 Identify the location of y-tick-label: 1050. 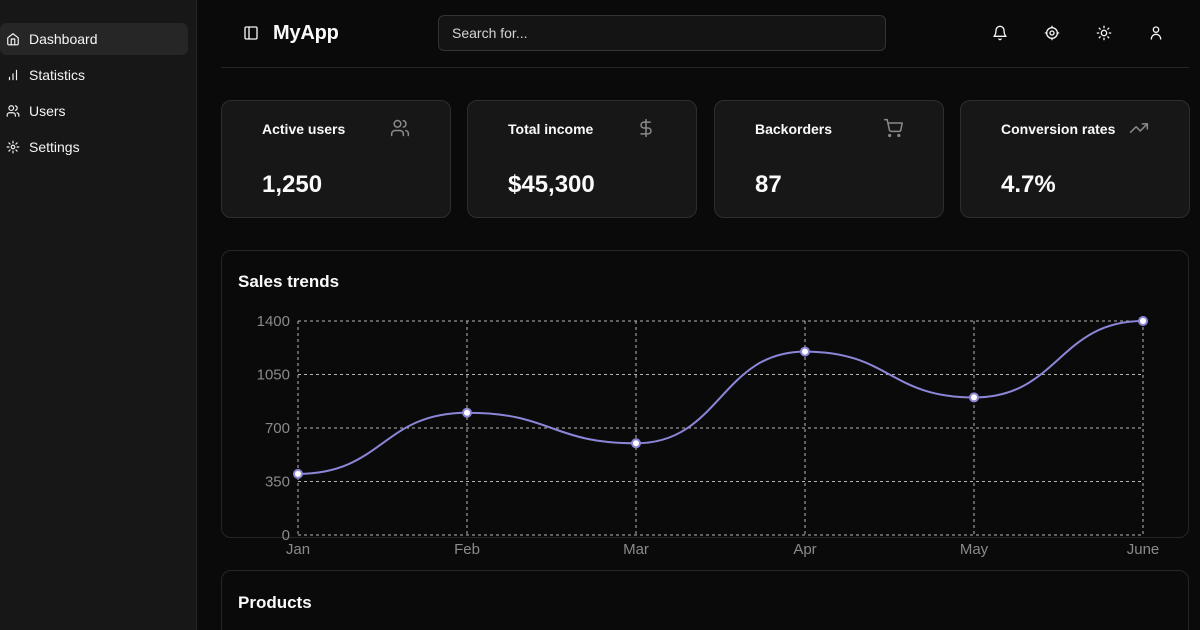
(273, 375).